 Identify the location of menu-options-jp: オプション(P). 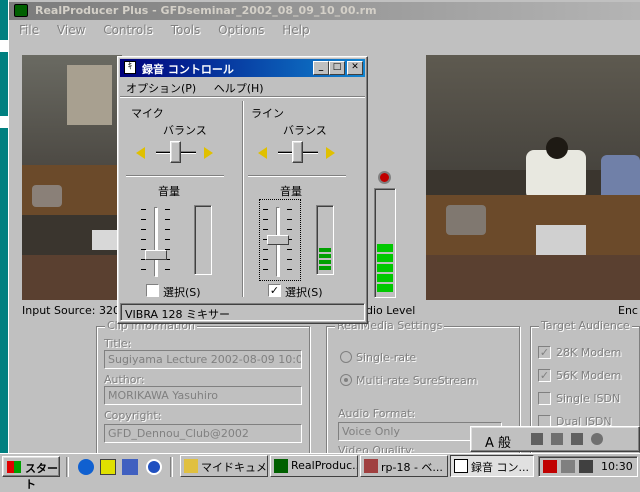
(161, 88).